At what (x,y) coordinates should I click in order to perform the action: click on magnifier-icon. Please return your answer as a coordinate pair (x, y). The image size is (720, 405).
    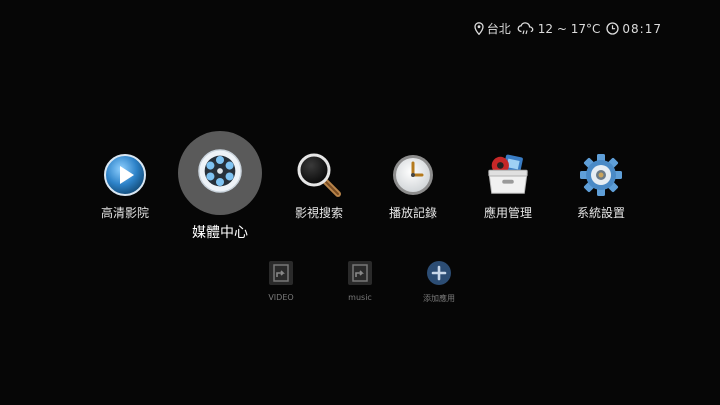
    Looking at the image, I should click on (319, 175).